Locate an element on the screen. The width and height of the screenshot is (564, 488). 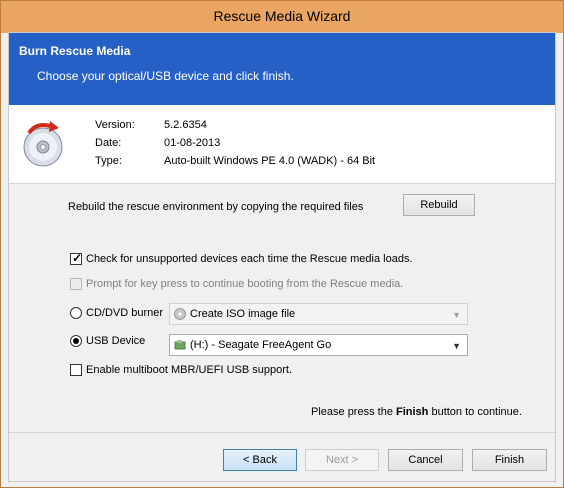
finish-instruction-pre: Please press the is located at coordinates (352, 412).